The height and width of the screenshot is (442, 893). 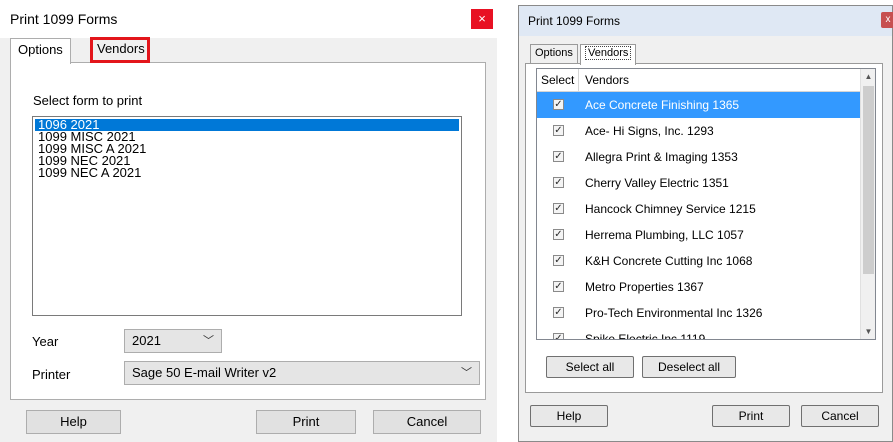 I want to click on vendor-name: Metro Properties 1367, so click(x=644, y=287).